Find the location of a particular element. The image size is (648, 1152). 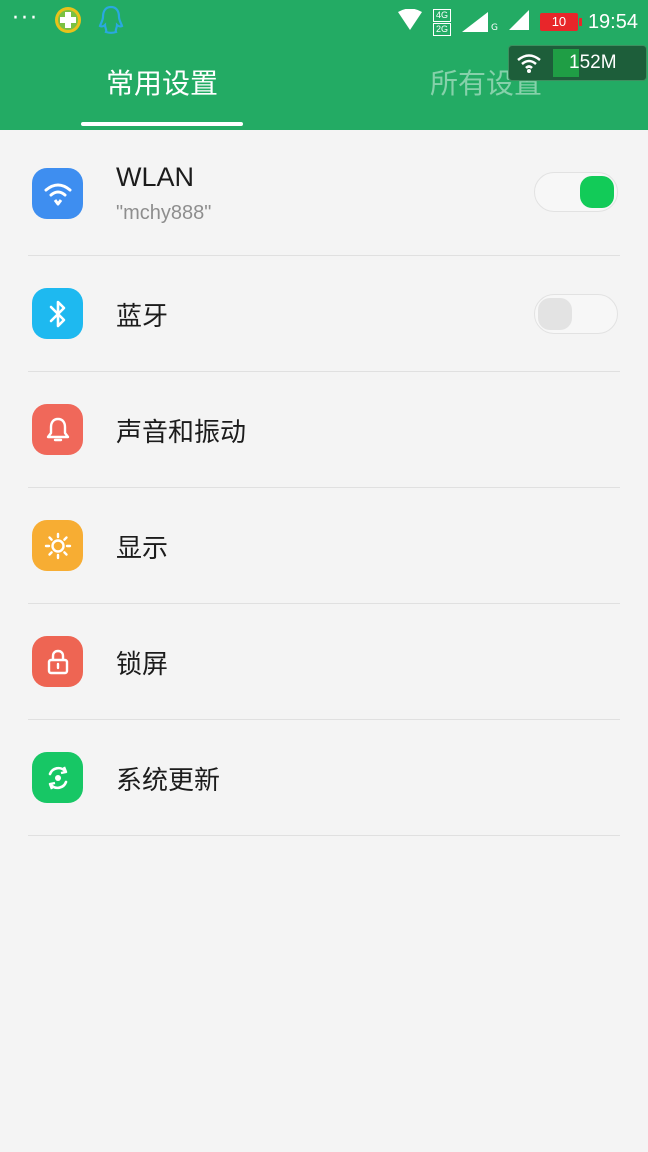

setting-label: 声音和振动 is located at coordinates (181, 433).